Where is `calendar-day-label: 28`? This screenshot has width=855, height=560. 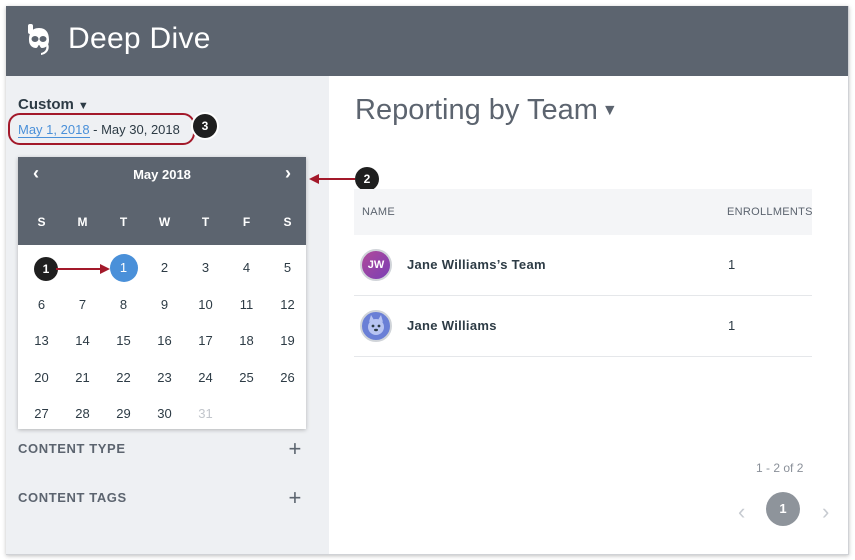 calendar-day-label: 28 is located at coordinates (82, 413).